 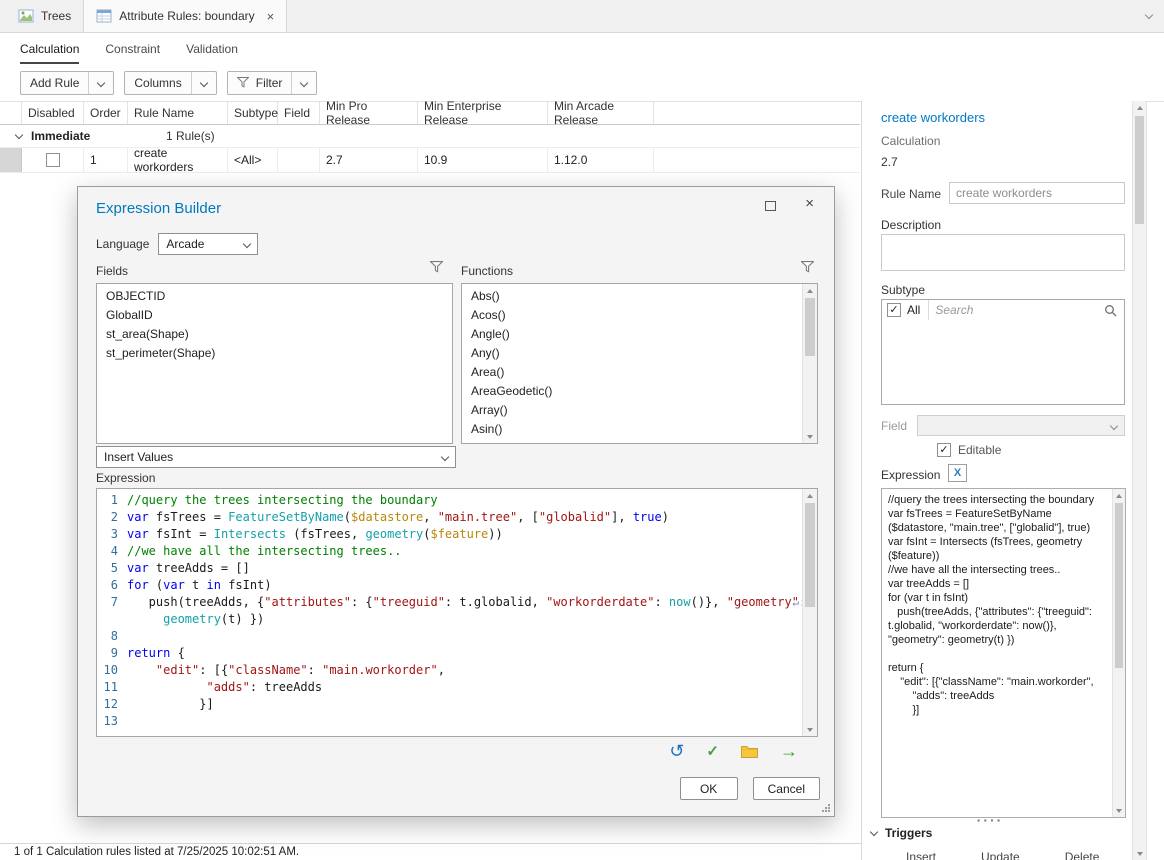 What do you see at coordinates (632, 334) in the screenshot?
I see `list-item: Angle()` at bounding box center [632, 334].